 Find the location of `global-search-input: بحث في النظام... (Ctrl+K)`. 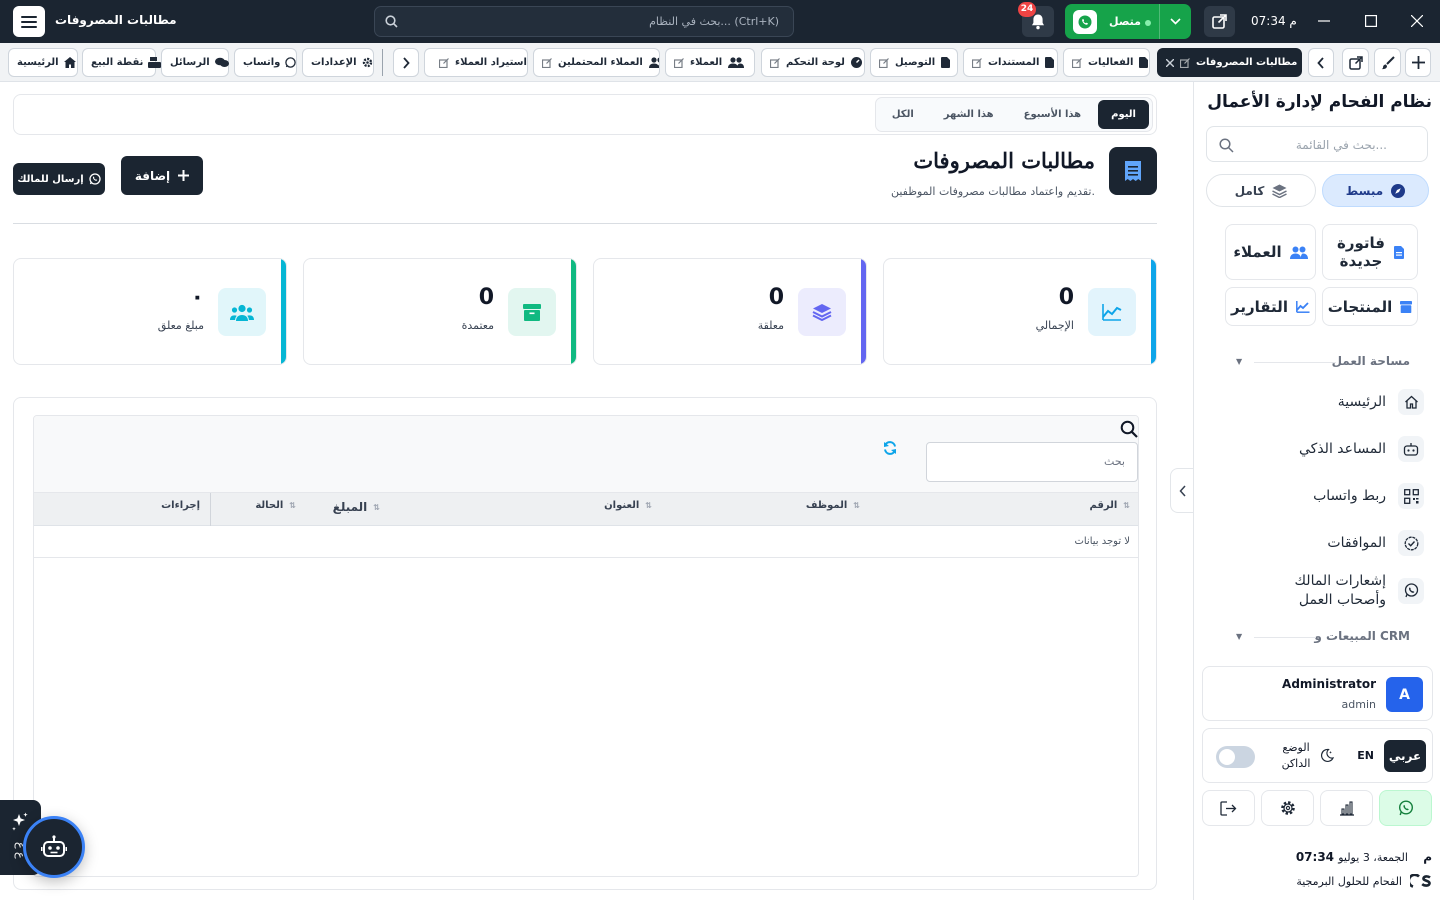

global-search-input: بحث في النظام... (Ctrl+K) is located at coordinates (584, 21).